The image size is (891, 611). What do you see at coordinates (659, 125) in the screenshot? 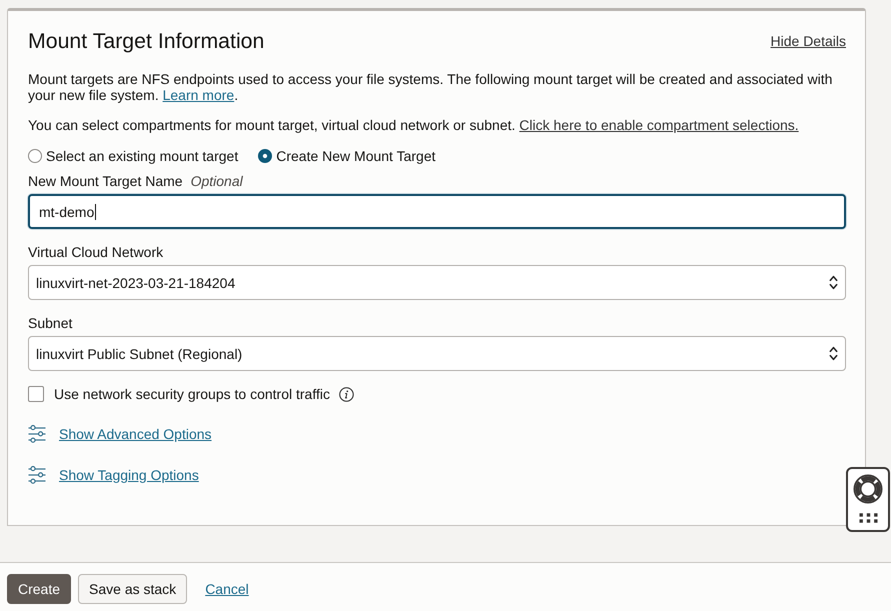
I see `enable-compartments-link: Click here to enable compartment selections.` at bounding box center [659, 125].